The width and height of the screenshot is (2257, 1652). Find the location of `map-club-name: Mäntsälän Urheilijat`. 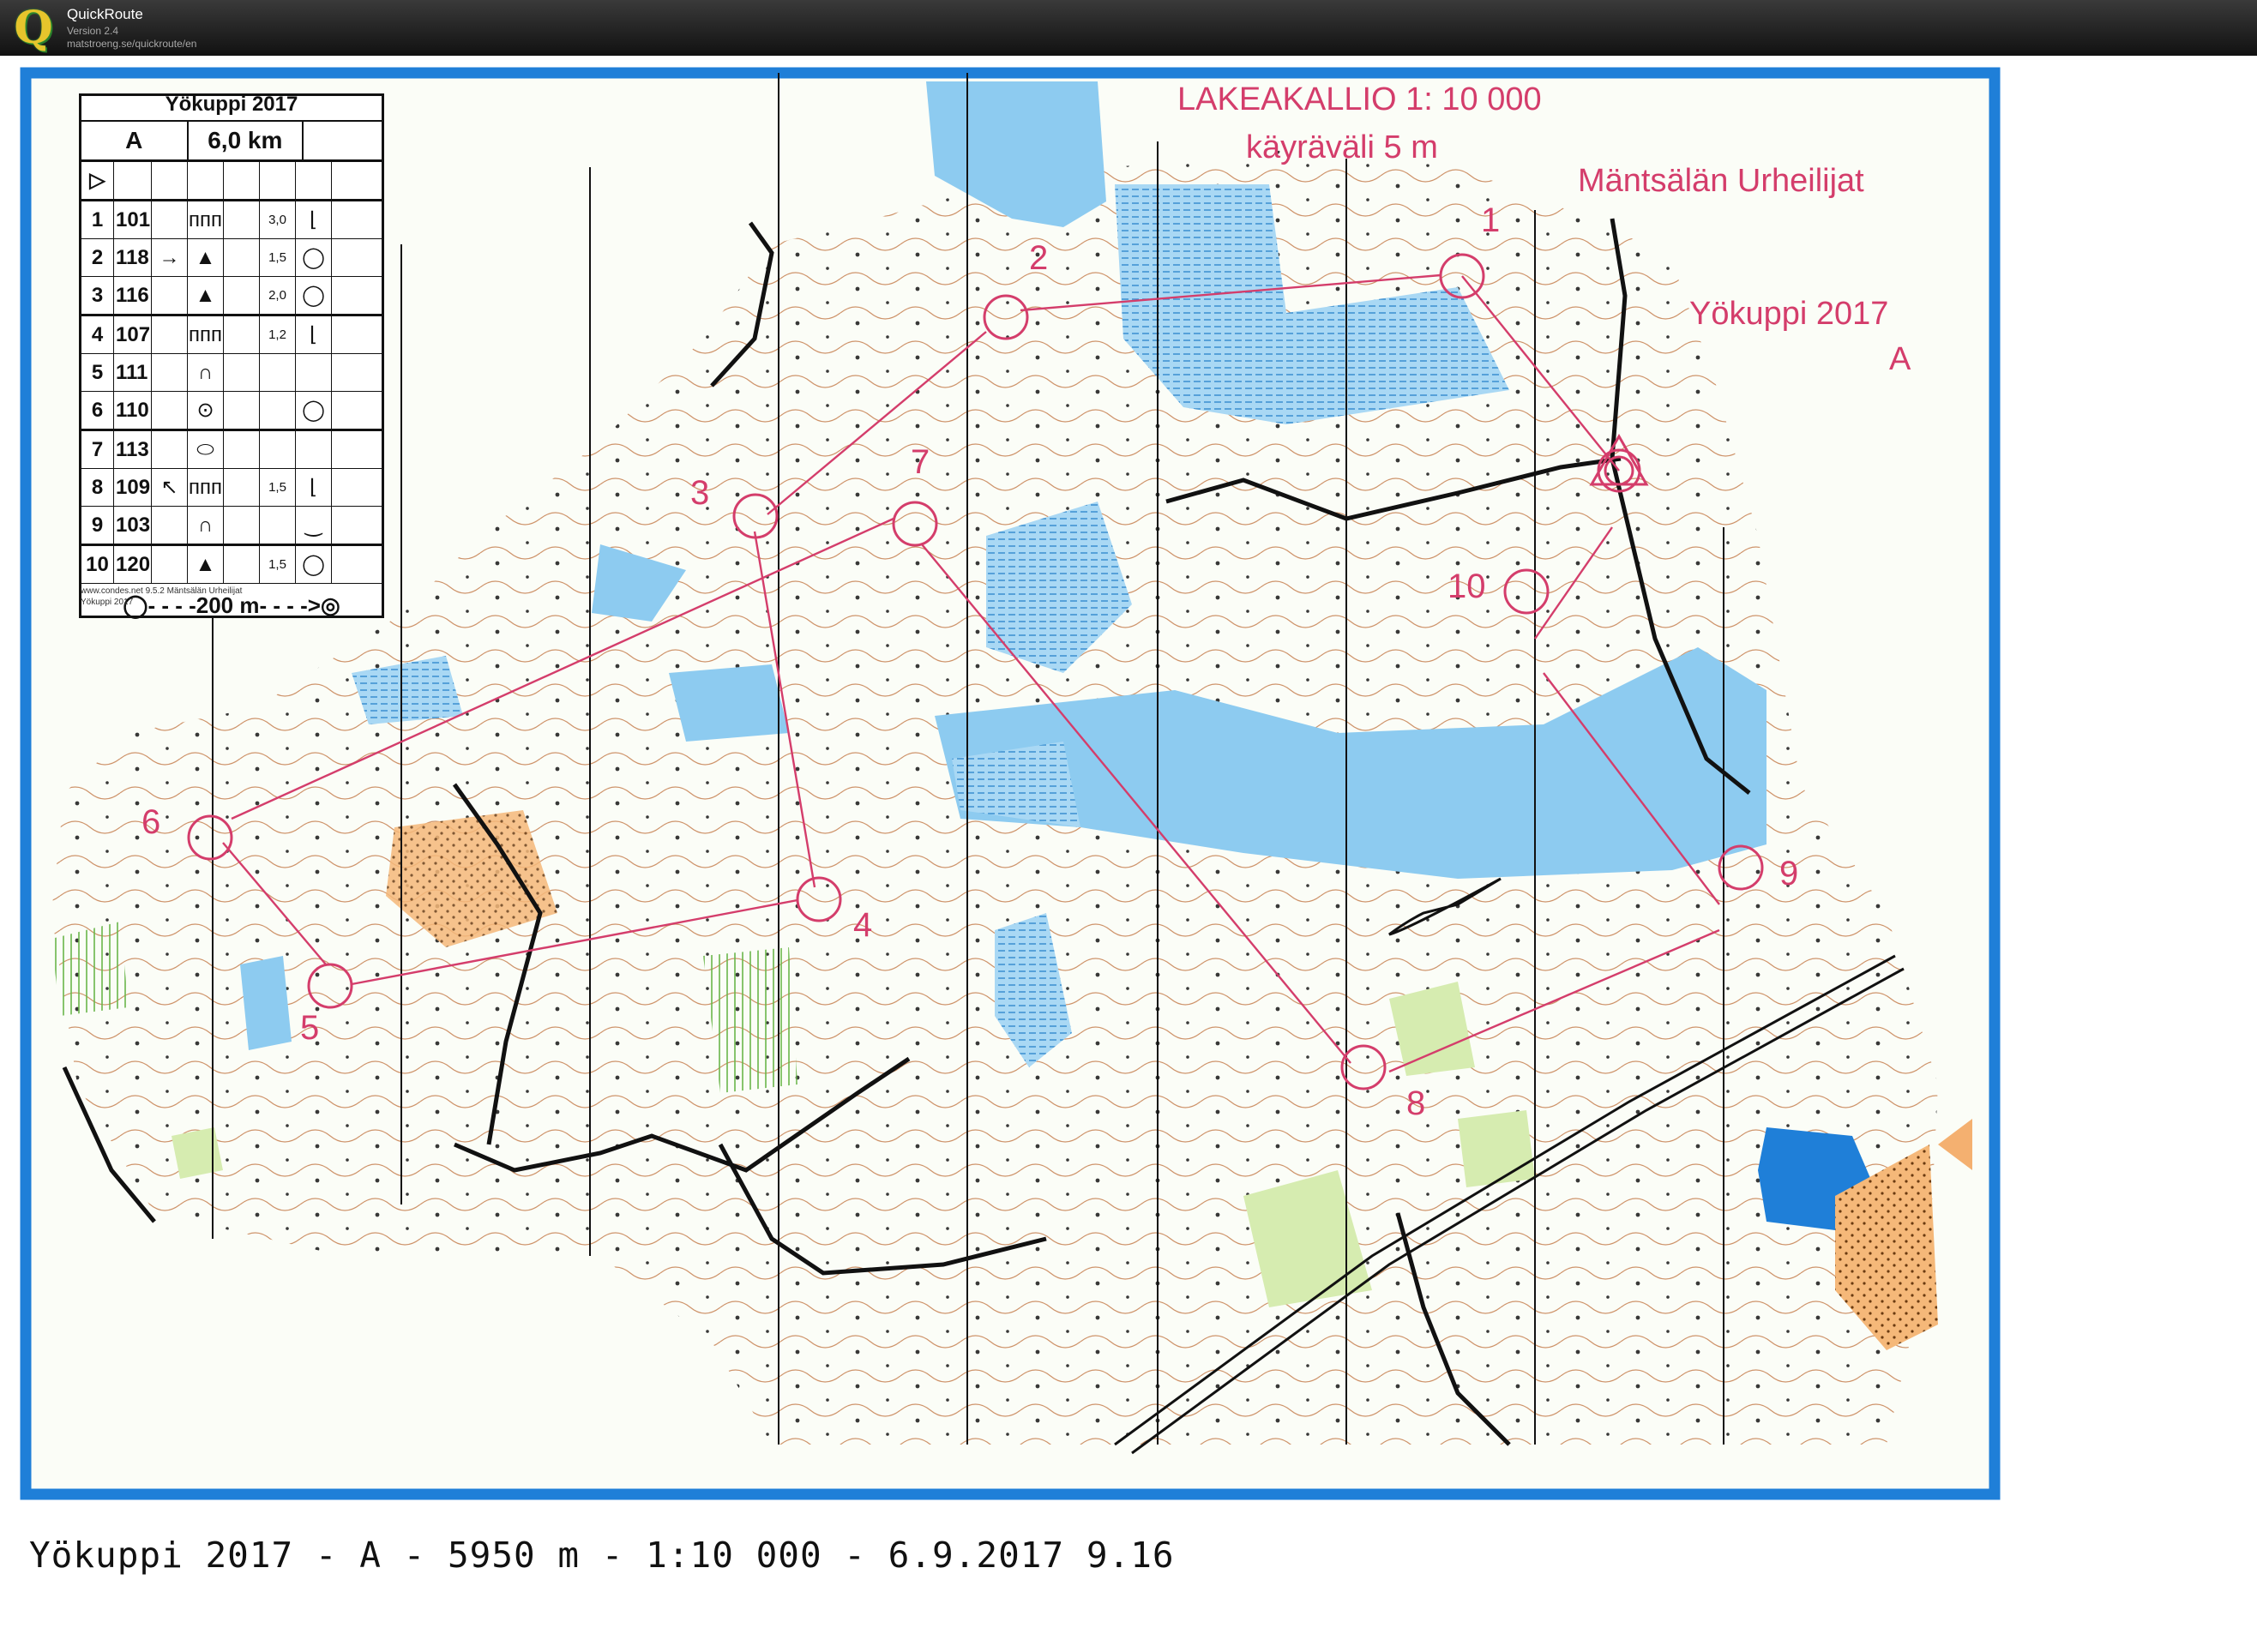

map-club-name: Mäntsälän Urheilijat is located at coordinates (1721, 181).